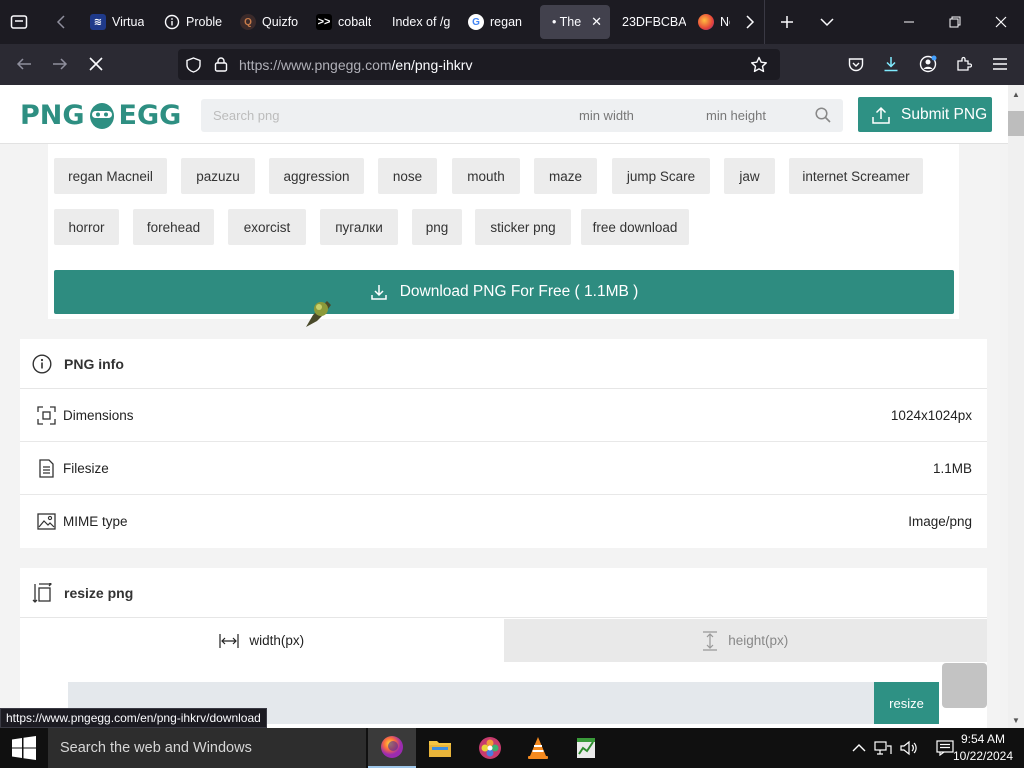  I want to click on arrow-right-icon, so click(60, 64).